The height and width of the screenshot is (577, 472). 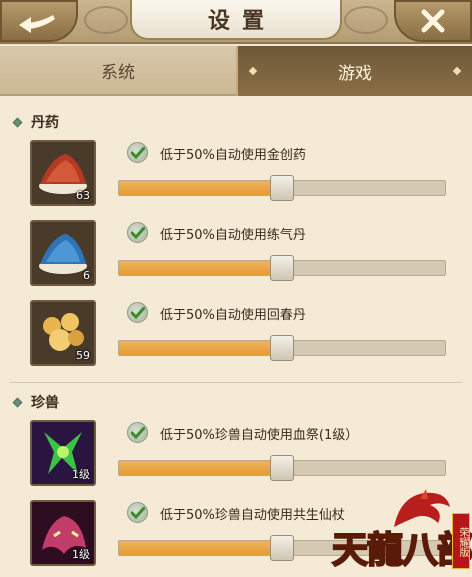 I want to click on header-ornament-left, so click(x=106, y=20).